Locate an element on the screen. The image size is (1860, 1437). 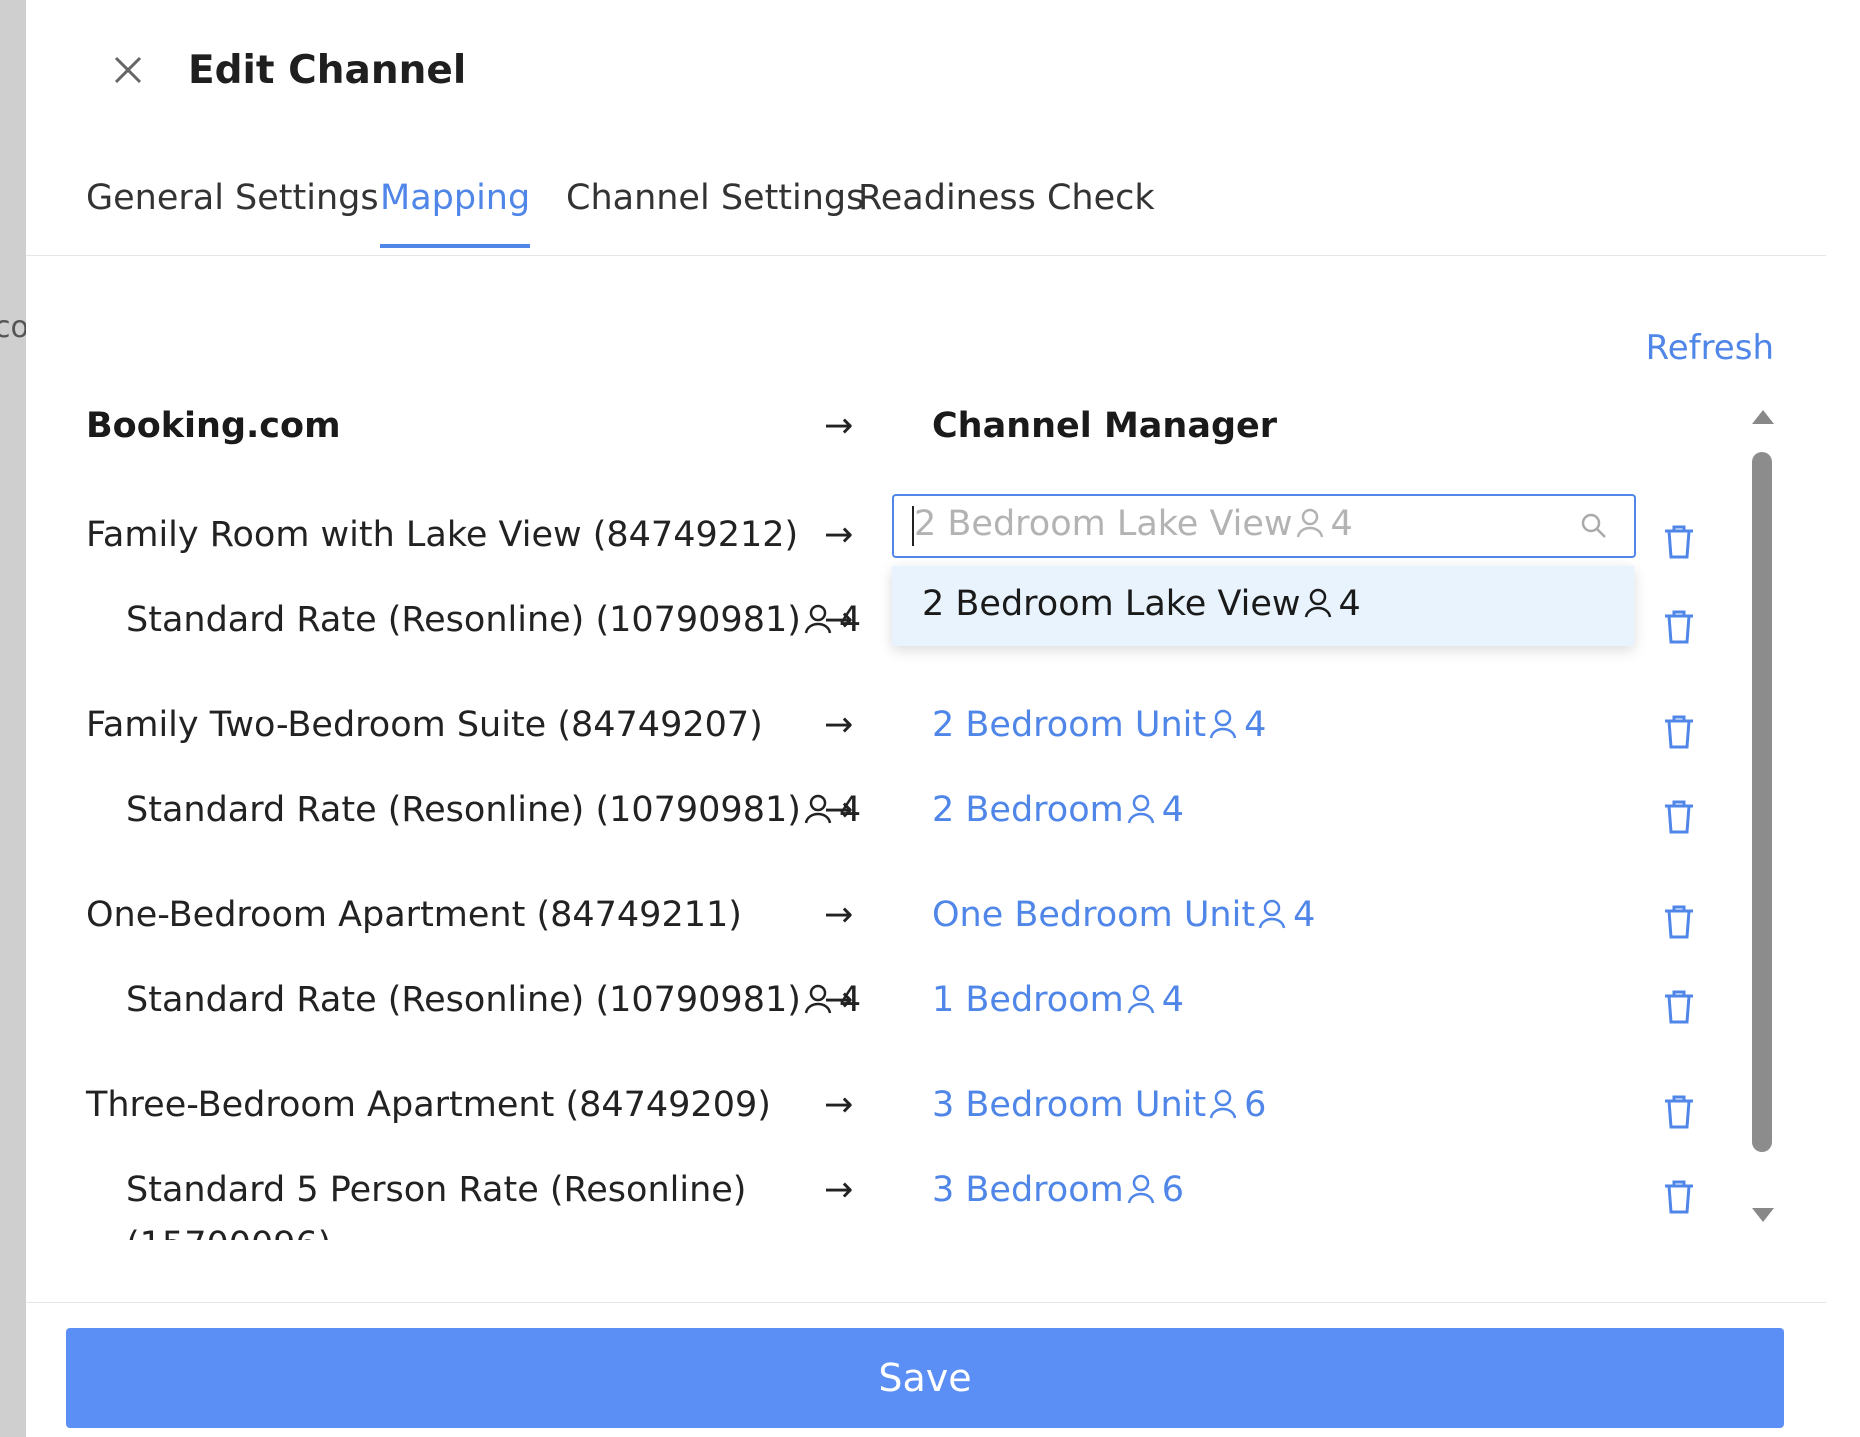
tab-readiness-check: Readiness Check is located at coordinates (1006, 211).